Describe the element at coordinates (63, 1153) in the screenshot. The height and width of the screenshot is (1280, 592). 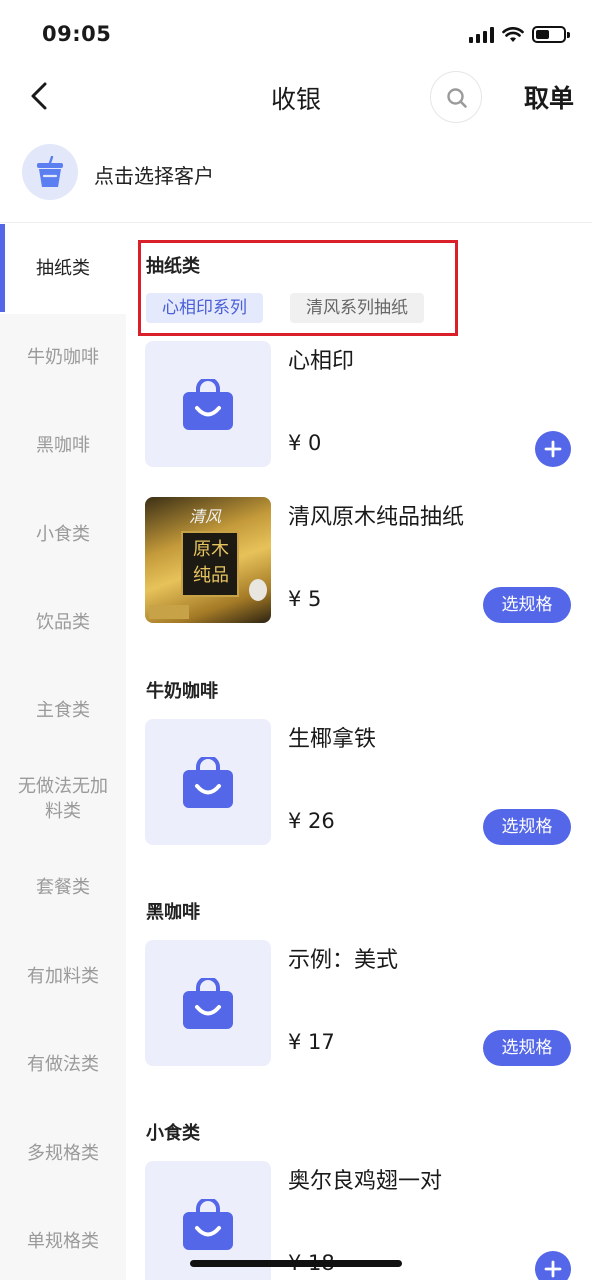
I see `sidebar-item-multi-spec: 多规格类` at that location.